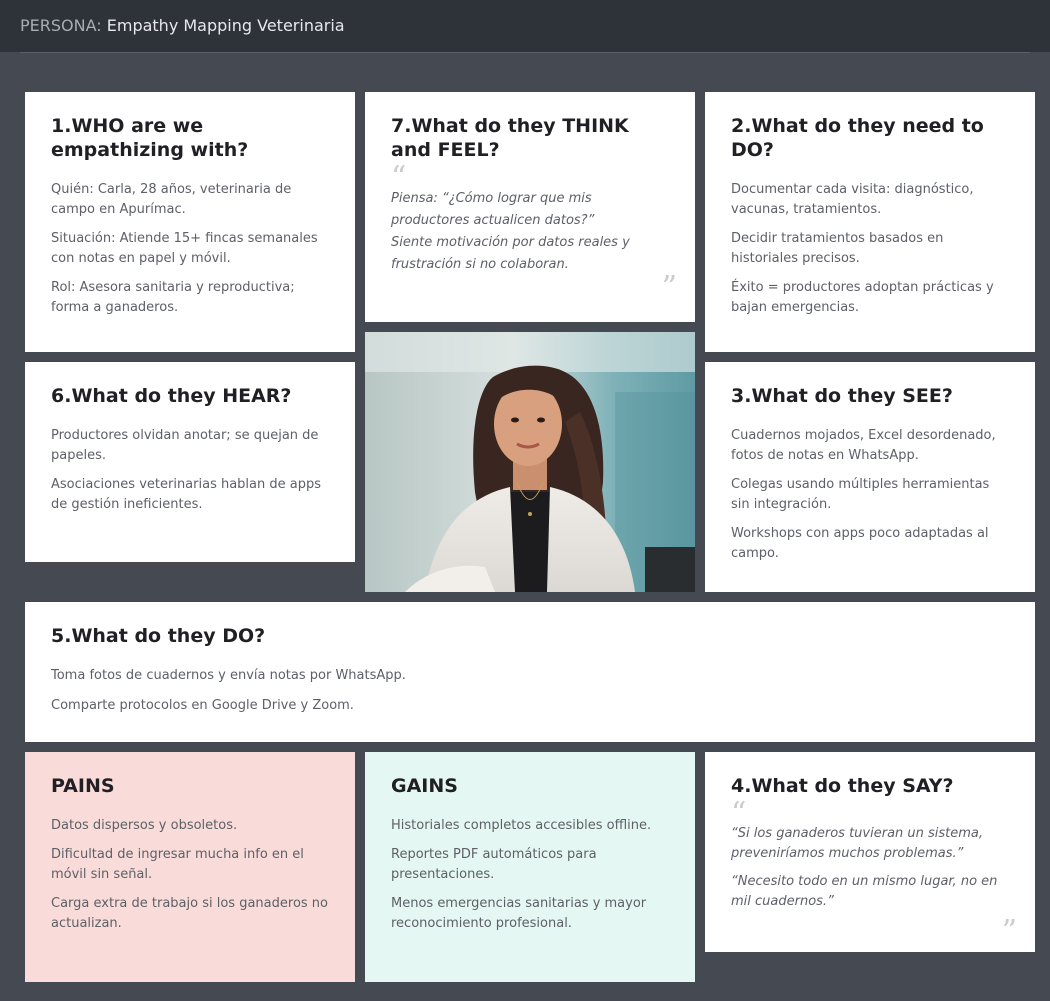 Image resolution: width=1050 pixels, height=1001 pixels. Describe the element at coordinates (424, 786) in the screenshot. I see `gains-title: GAINS` at that location.